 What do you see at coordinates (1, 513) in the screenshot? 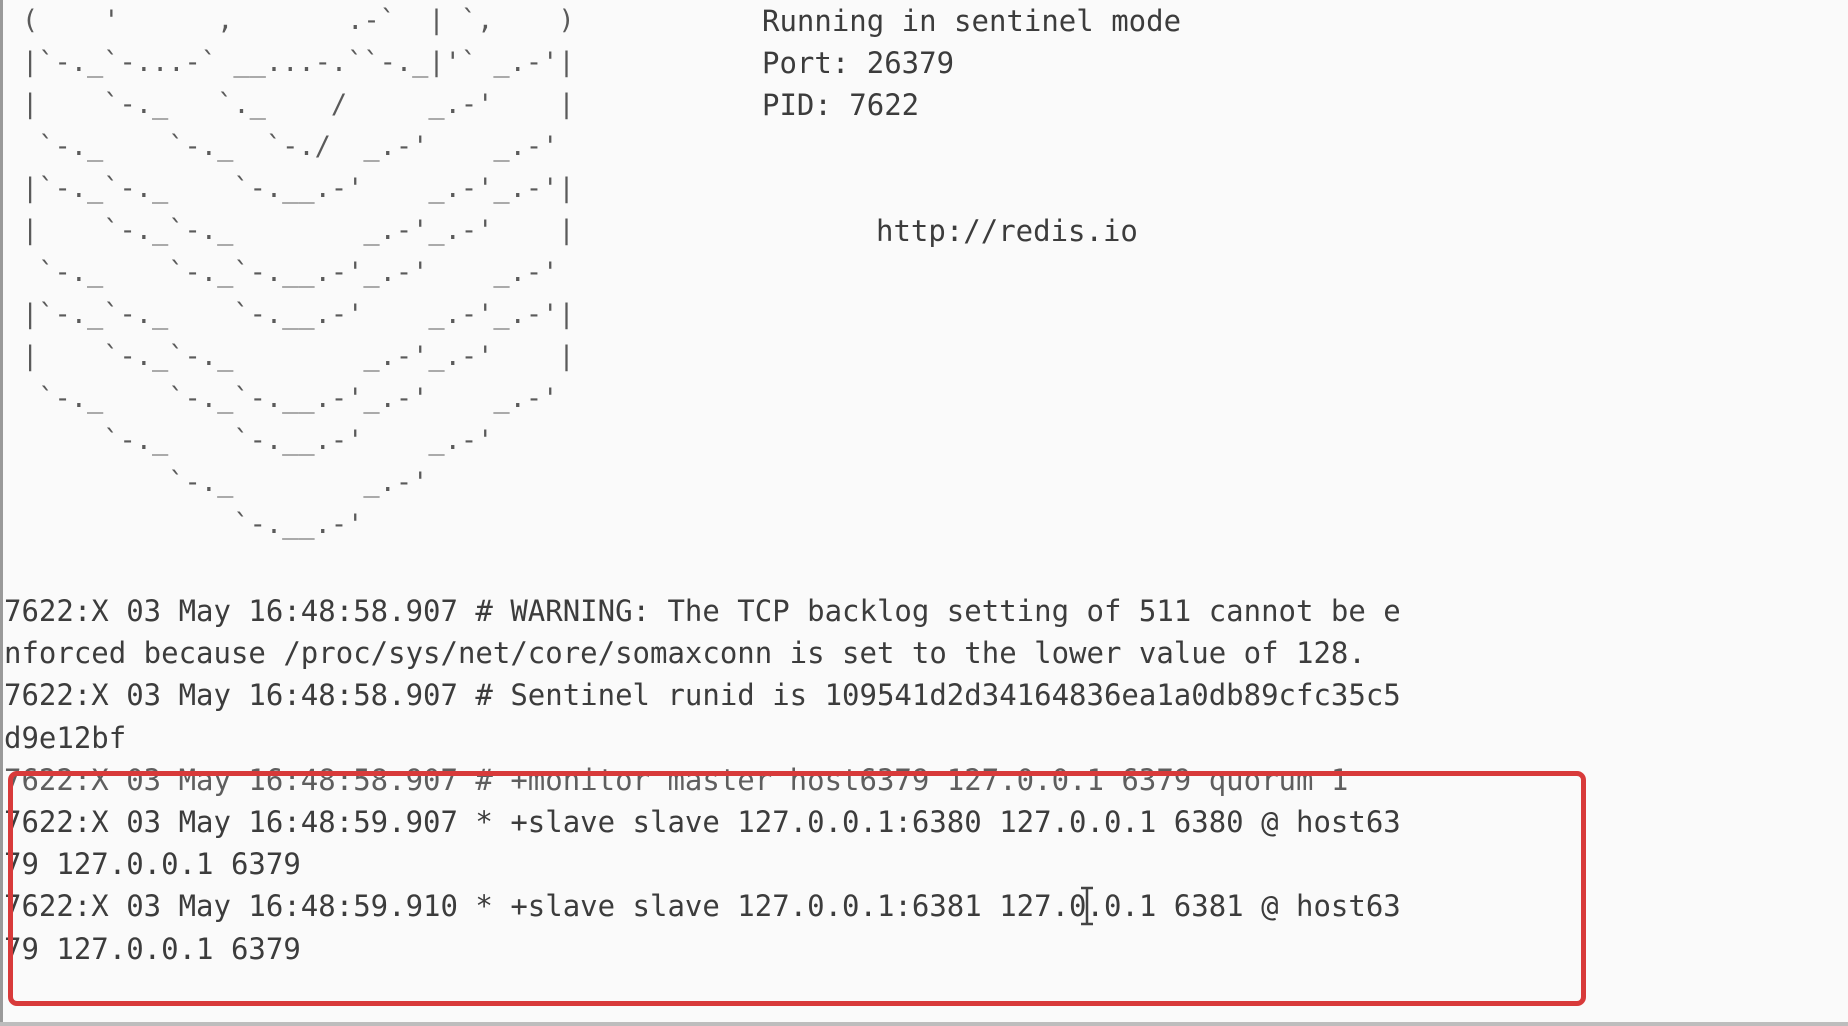
I see `window-left-edge` at bounding box center [1, 513].